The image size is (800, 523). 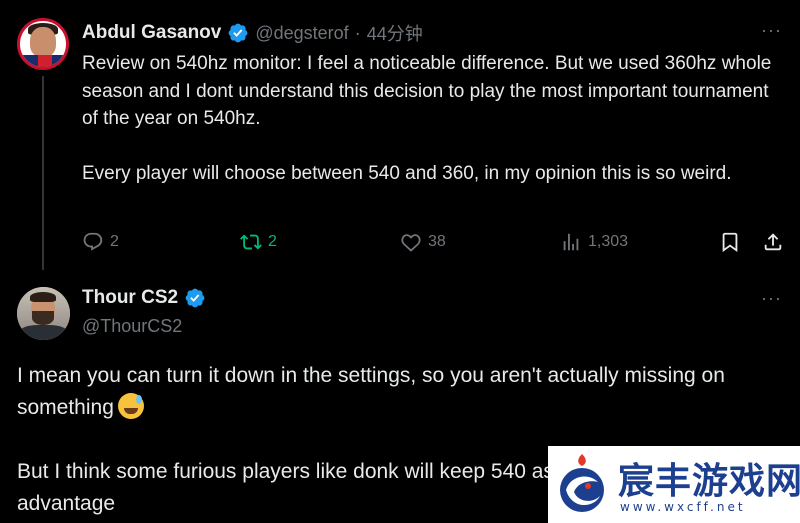 I want to click on like-icon, so click(x=411, y=243).